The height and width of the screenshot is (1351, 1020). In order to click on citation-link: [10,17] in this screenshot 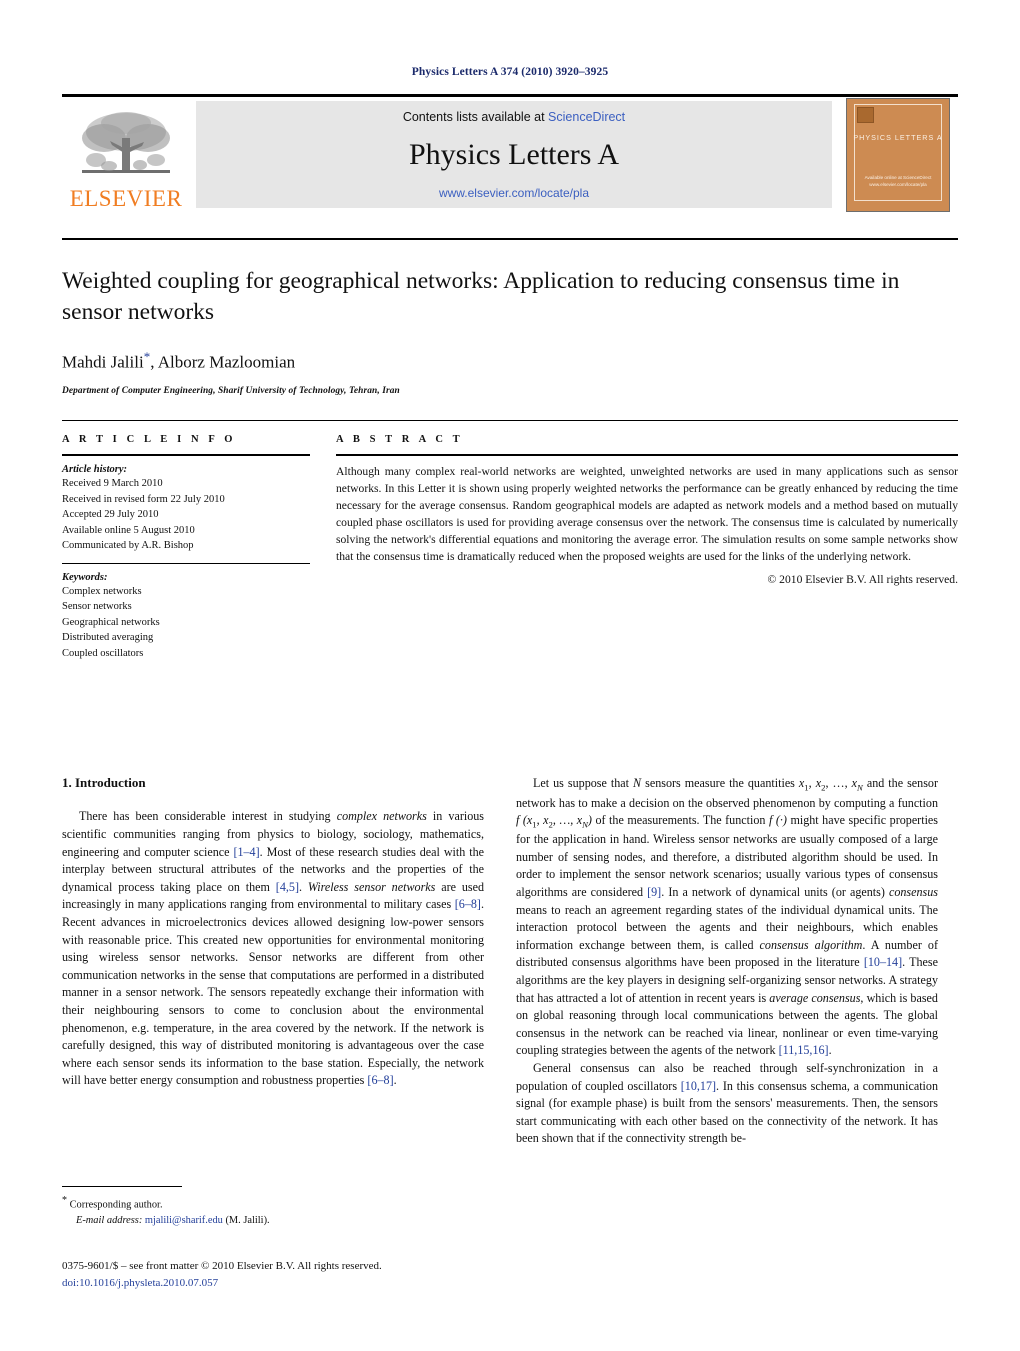, I will do `click(698, 1086)`.